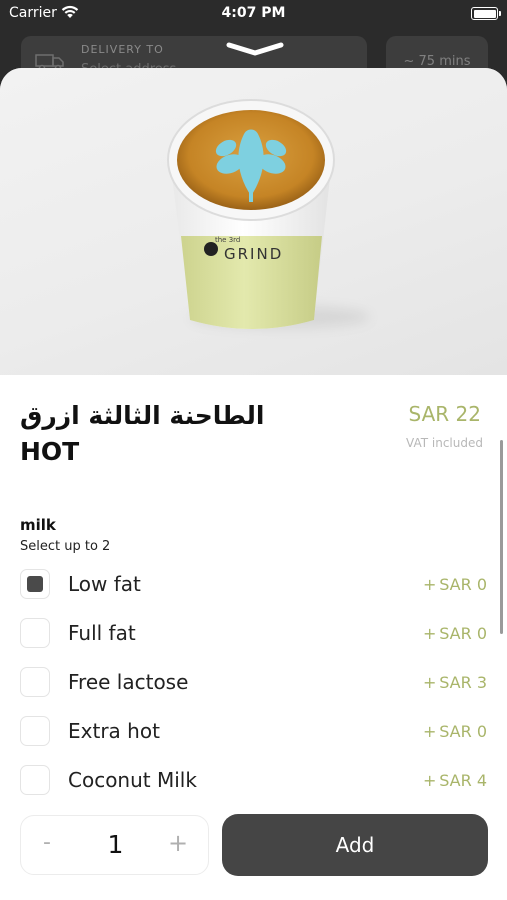 This screenshot has height=900, width=507. Describe the element at coordinates (38, 525) in the screenshot. I see `option-group-title: milk` at that location.